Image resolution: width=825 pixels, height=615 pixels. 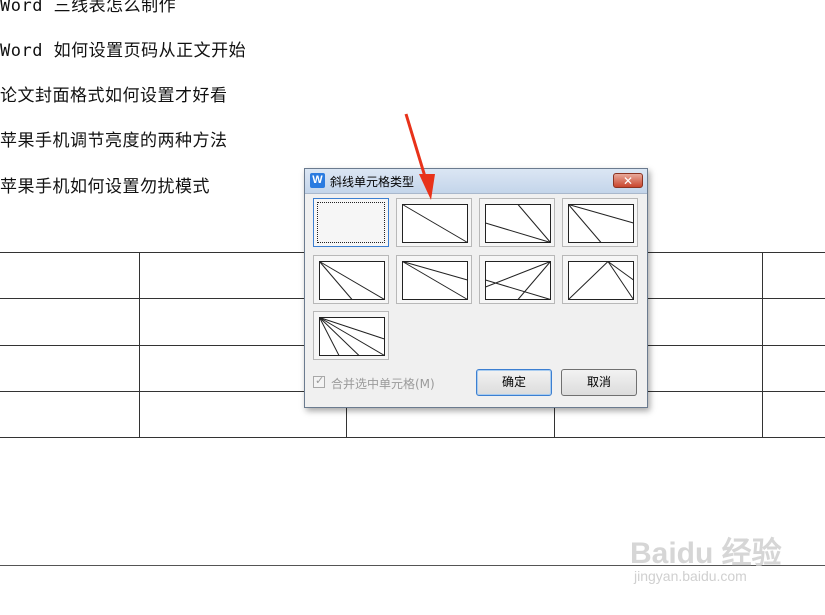 I want to click on diagonal-option-two-lines-d, so click(x=434, y=279).